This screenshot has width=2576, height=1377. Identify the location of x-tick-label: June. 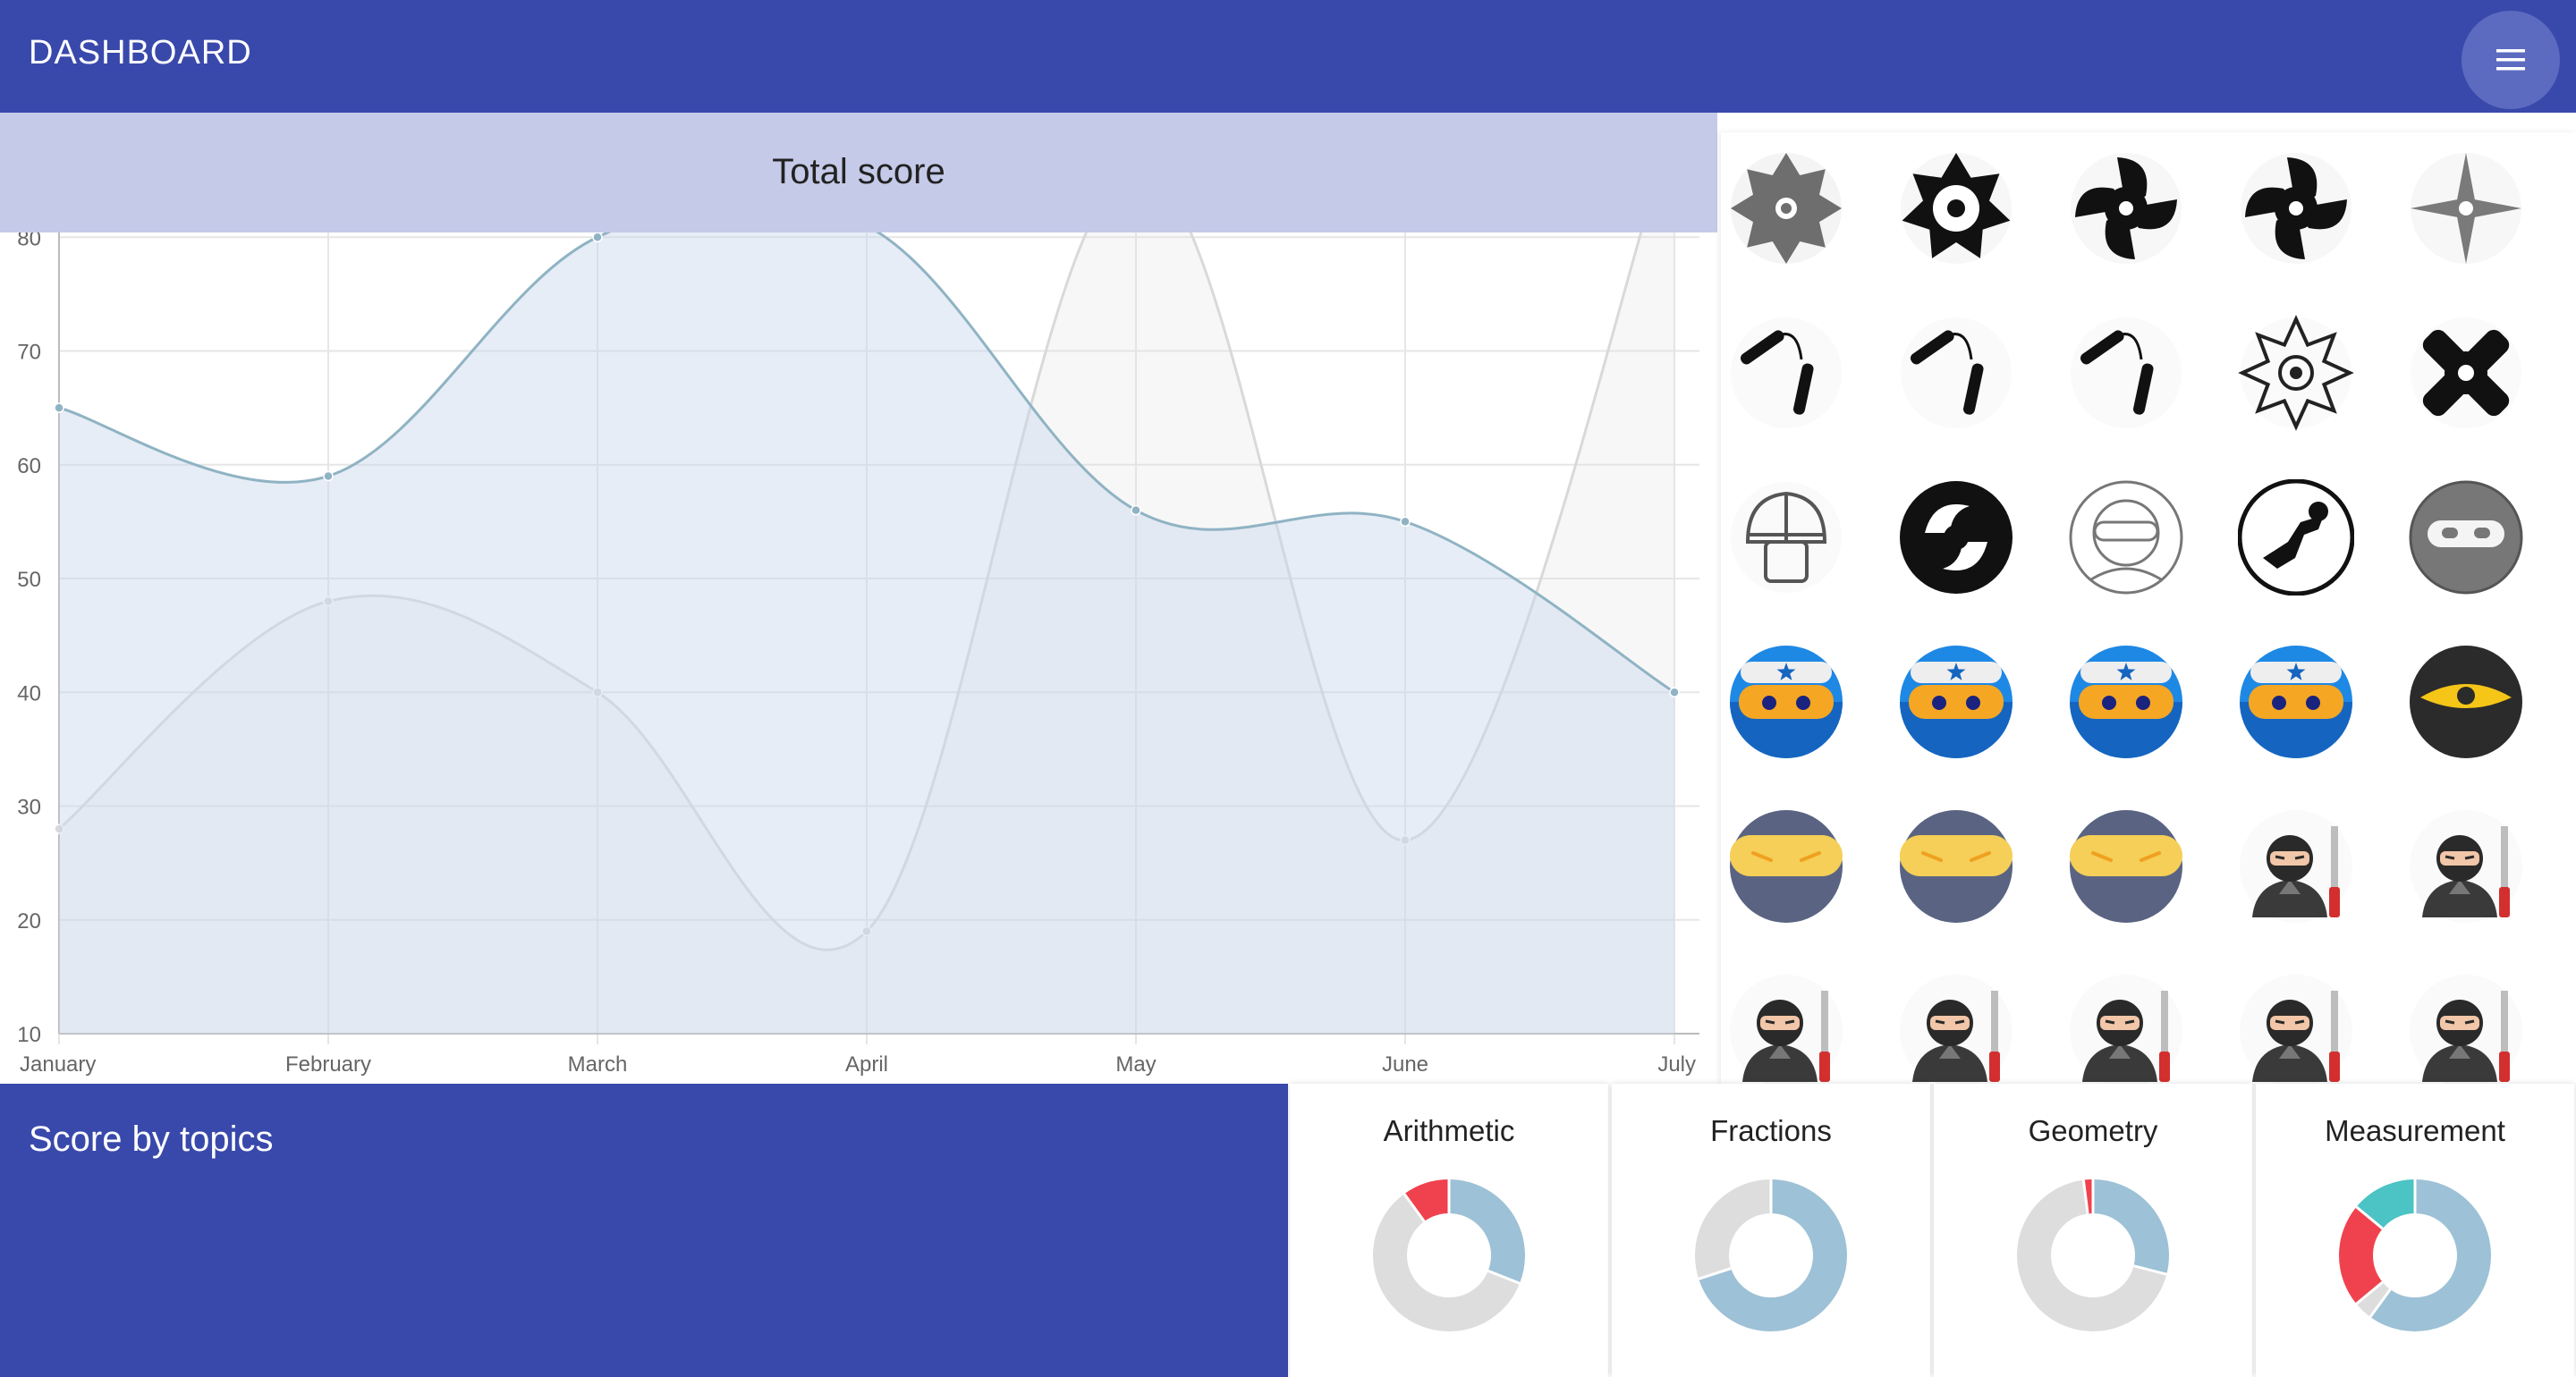
(1405, 1064).